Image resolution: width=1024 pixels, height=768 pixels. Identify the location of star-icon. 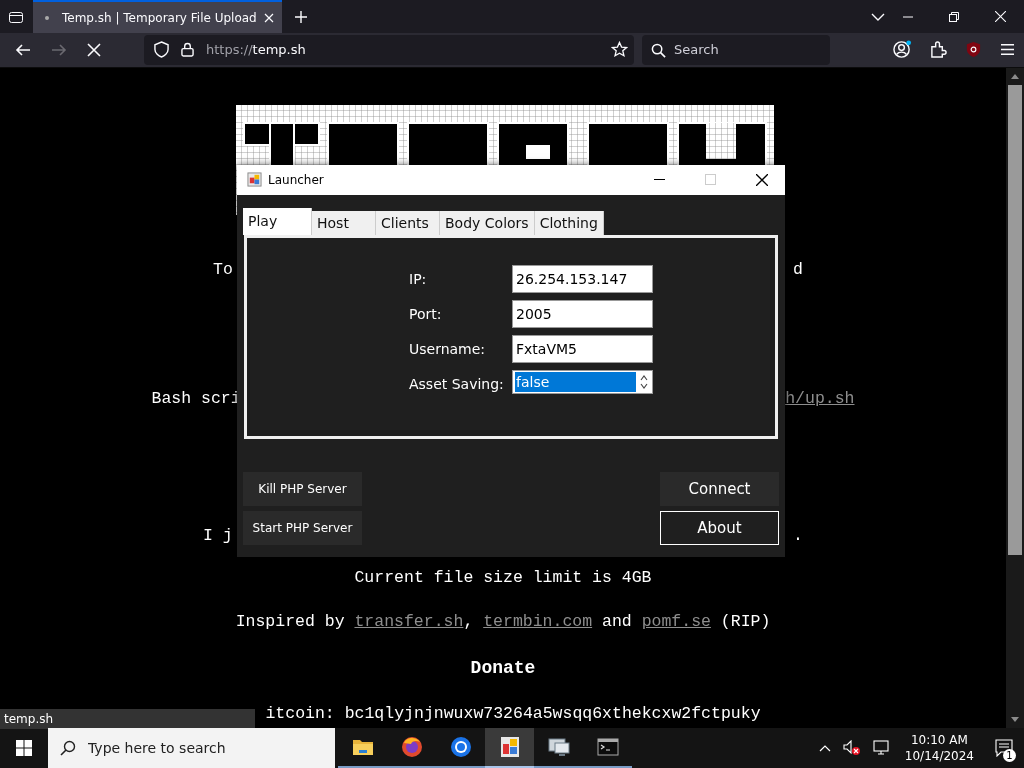
(619, 50).